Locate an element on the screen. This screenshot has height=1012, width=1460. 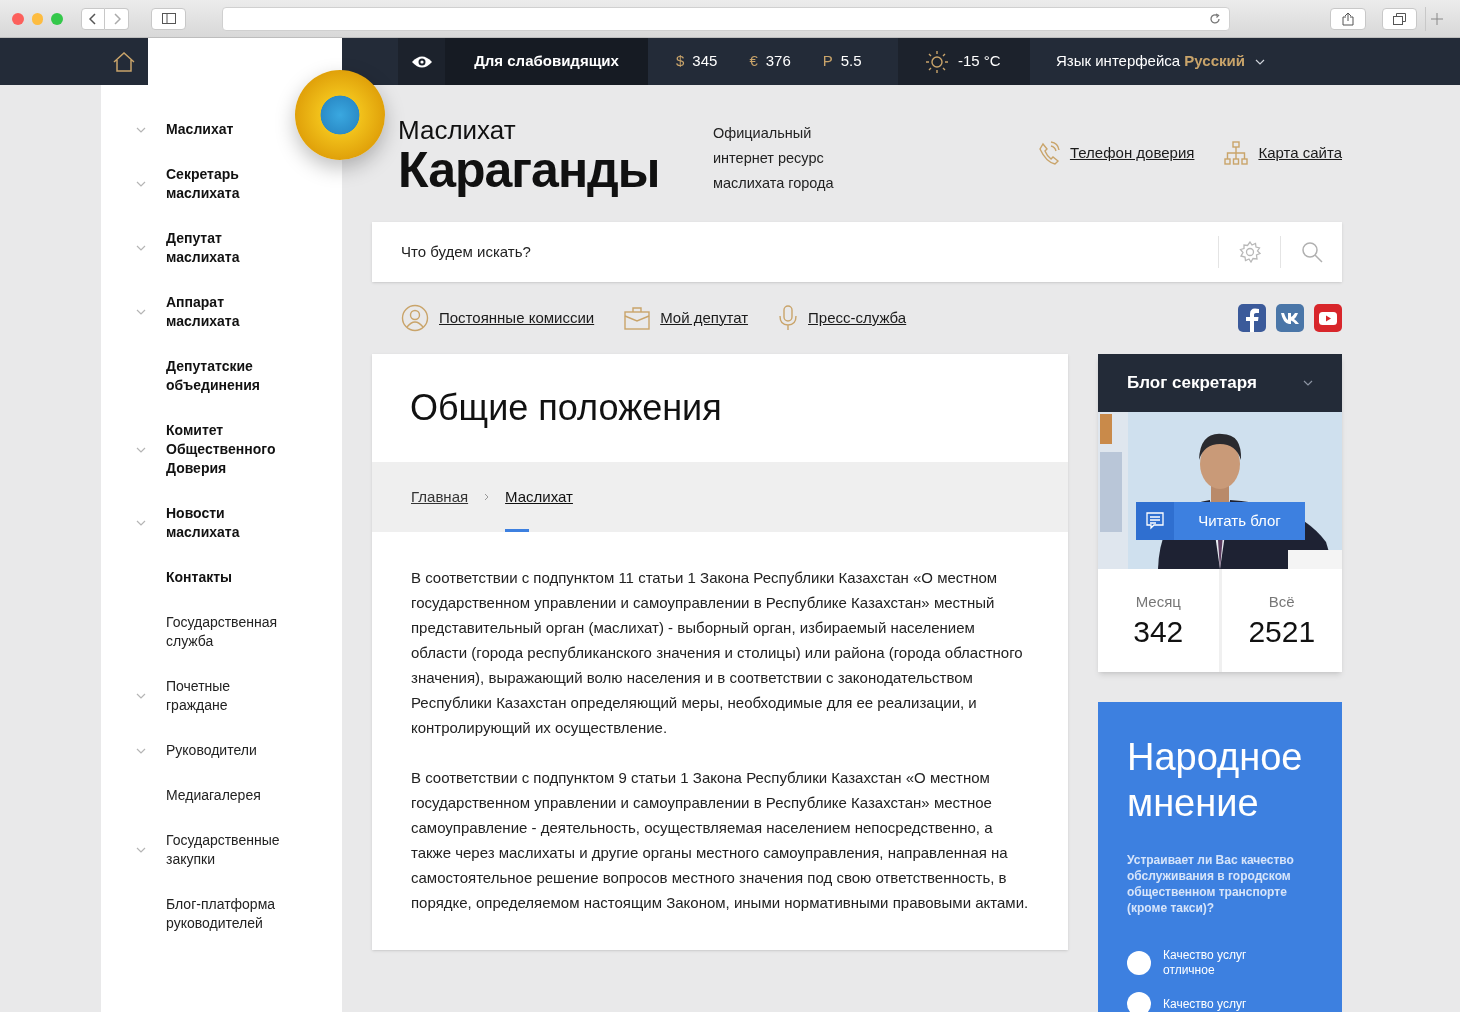
breadcrumb-link: Маслихат is located at coordinates (539, 497).